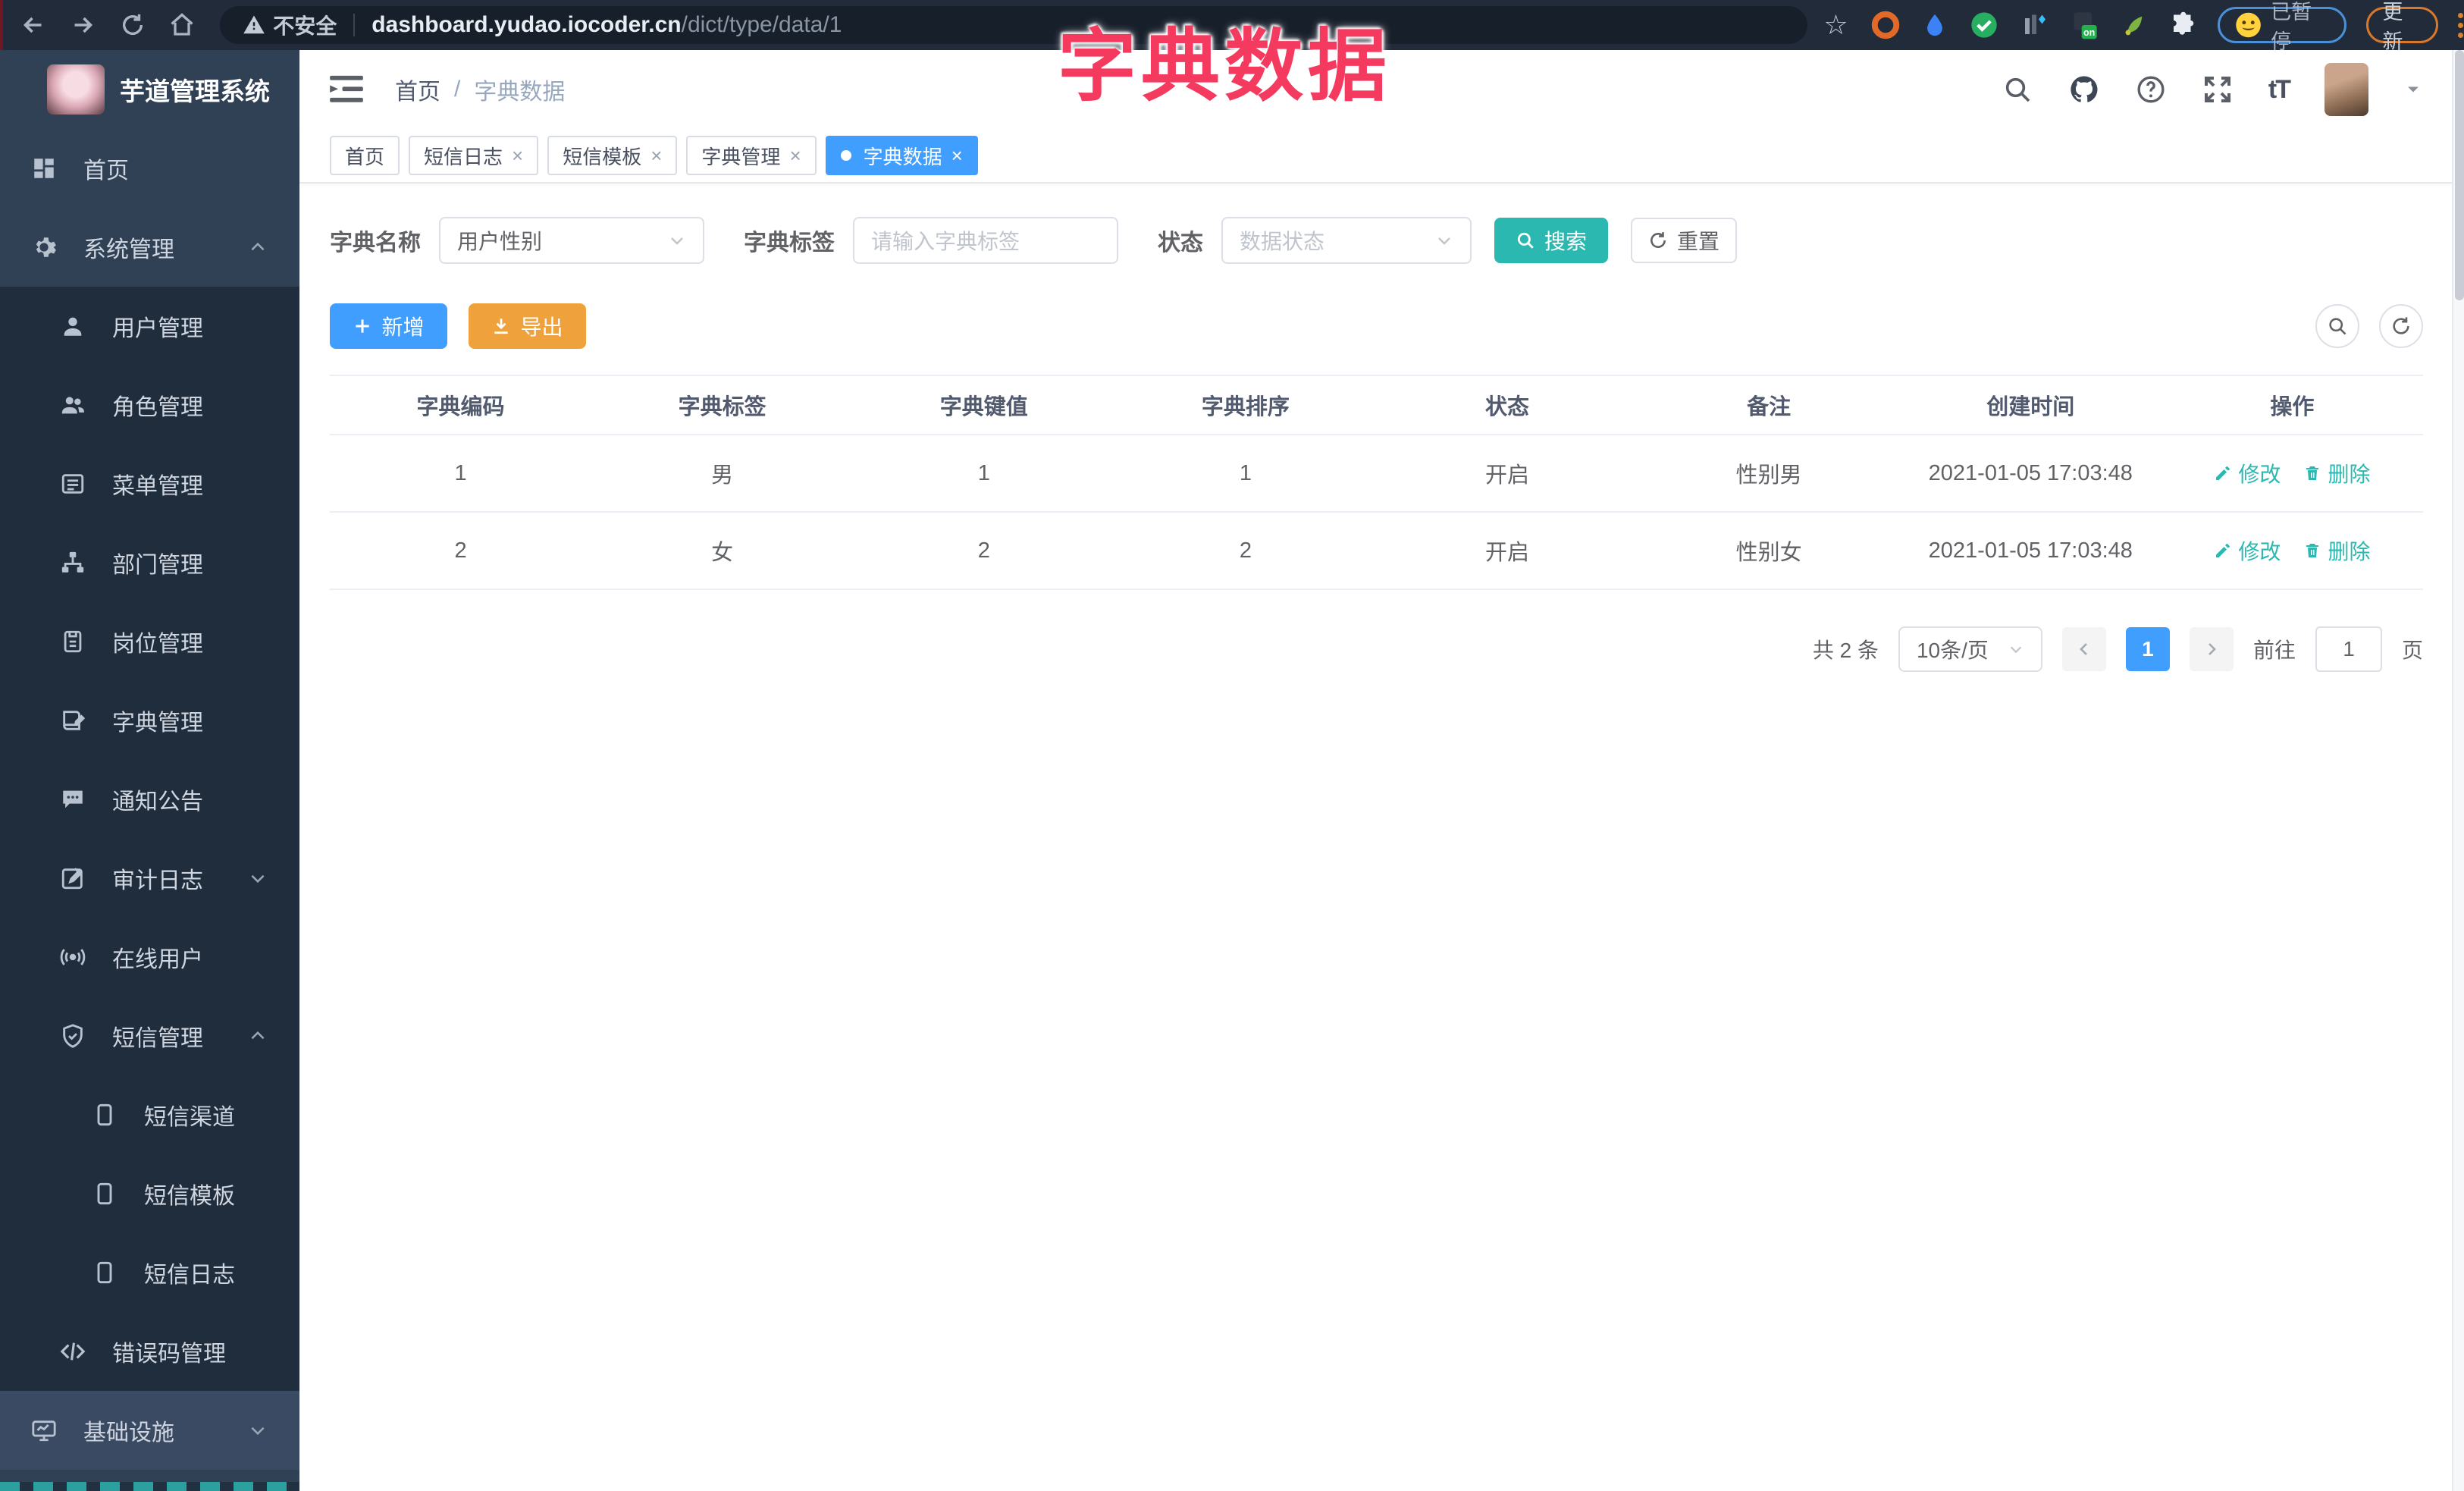 The height and width of the screenshot is (1491, 2464). What do you see at coordinates (150, 1193) in the screenshot?
I see `sidebar-item-sms-template: 短信模板` at bounding box center [150, 1193].